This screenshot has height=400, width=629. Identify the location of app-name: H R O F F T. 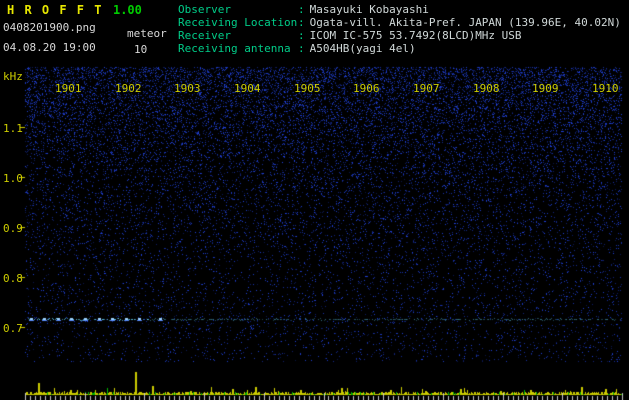
(55, 10).